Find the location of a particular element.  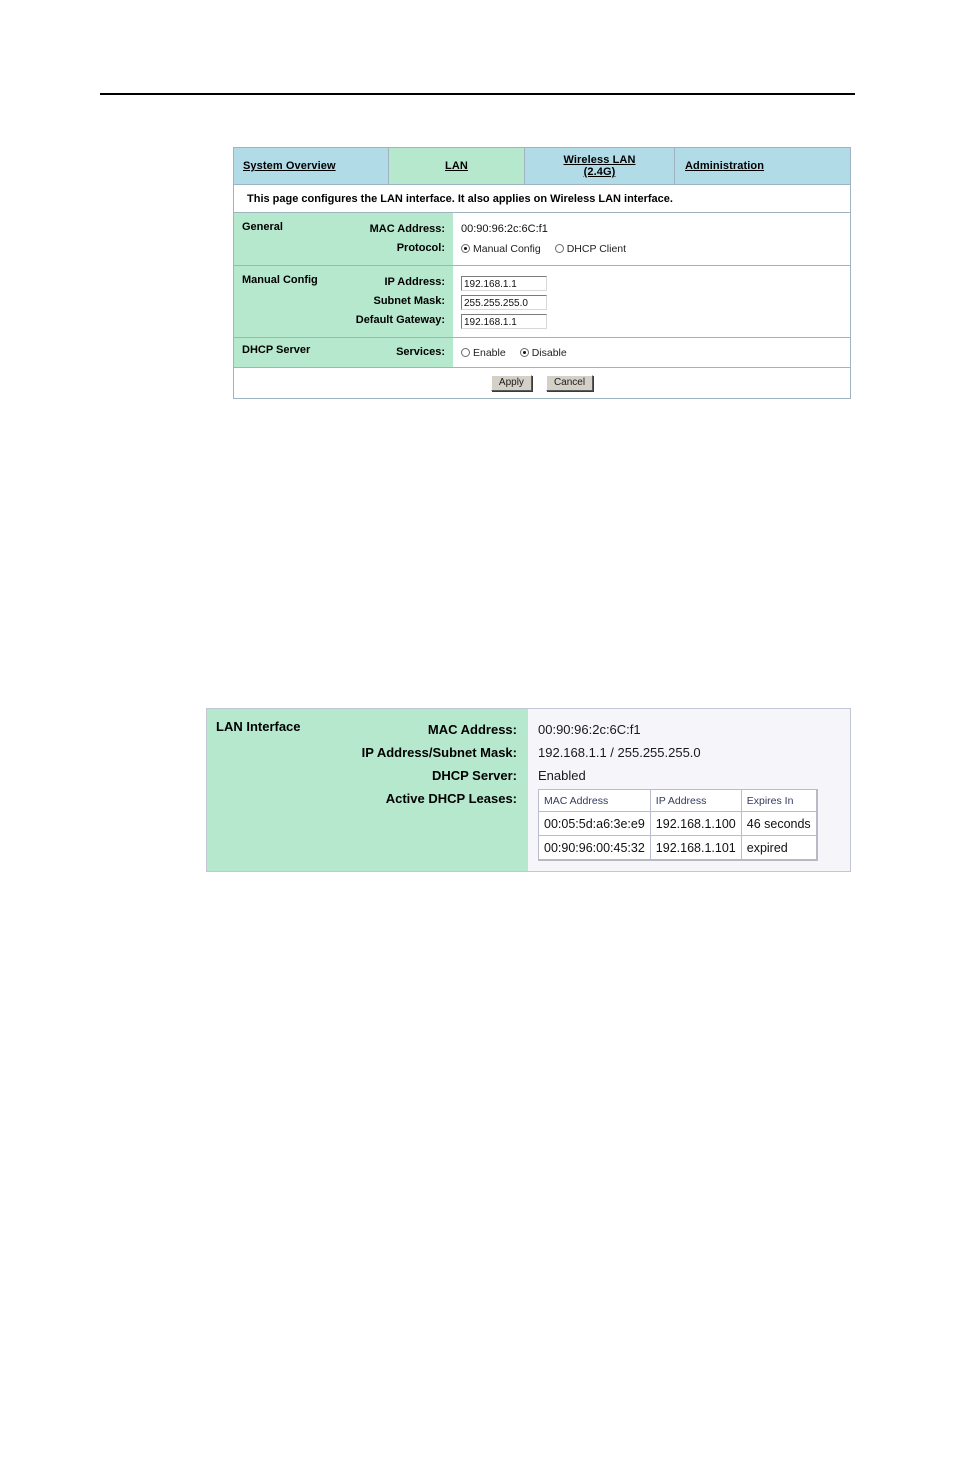

table-row: 00:90:96:00:45:32 192.168.1.101 expired is located at coordinates (678, 848).